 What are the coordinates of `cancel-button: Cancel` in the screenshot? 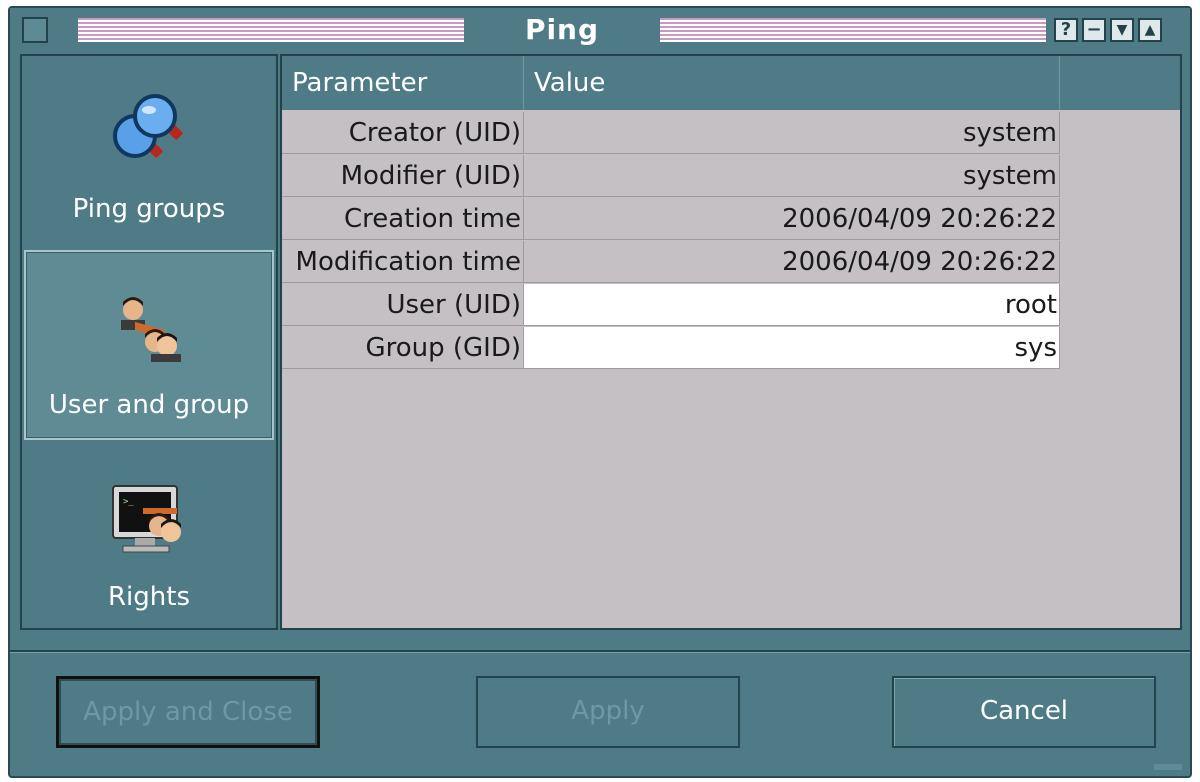 It's located at (1024, 712).